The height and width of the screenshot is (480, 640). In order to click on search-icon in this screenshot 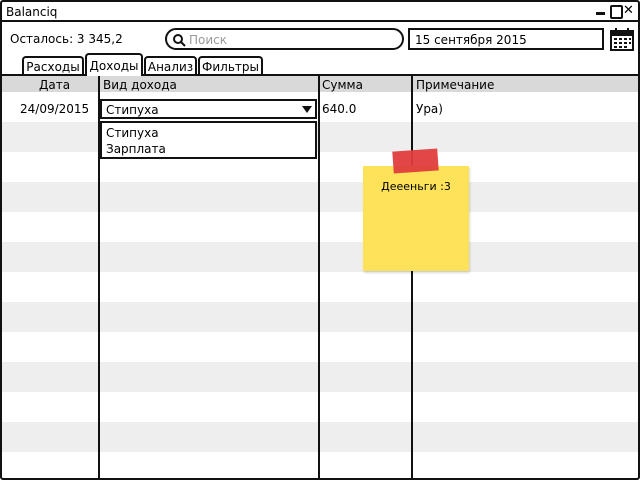, I will do `click(179, 40)`.